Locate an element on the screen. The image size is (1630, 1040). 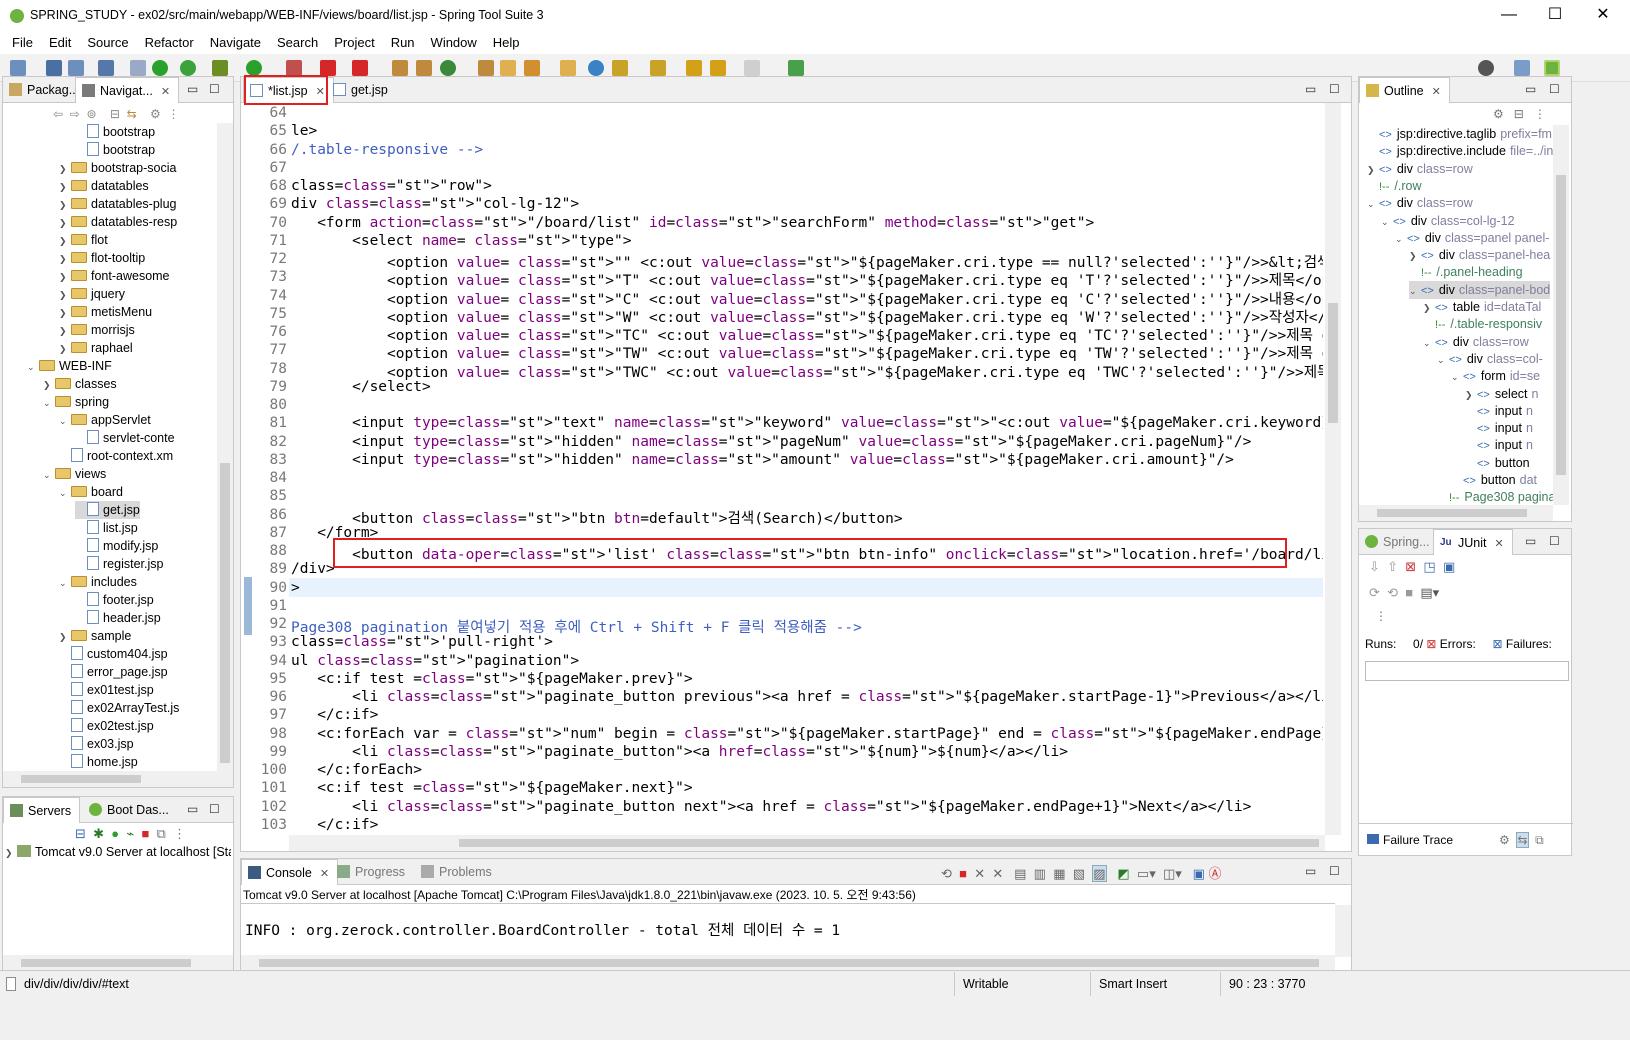
run-icon is located at coordinates (254, 68).